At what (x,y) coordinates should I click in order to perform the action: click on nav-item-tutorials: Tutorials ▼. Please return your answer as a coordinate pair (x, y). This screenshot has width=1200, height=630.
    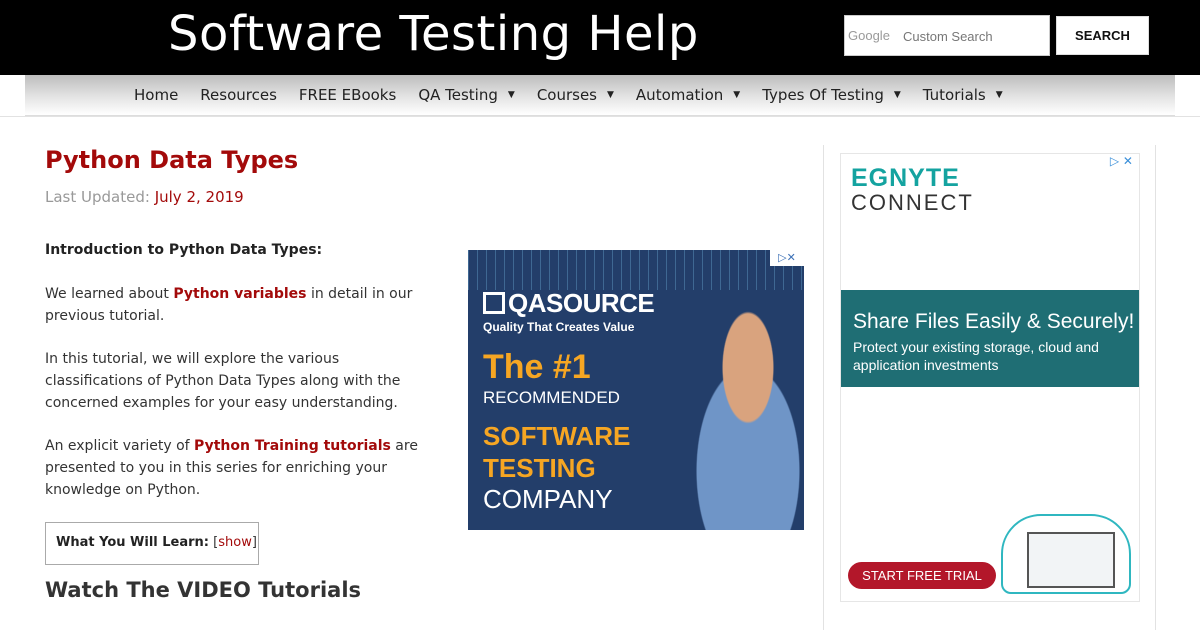
    Looking at the image, I should click on (963, 95).